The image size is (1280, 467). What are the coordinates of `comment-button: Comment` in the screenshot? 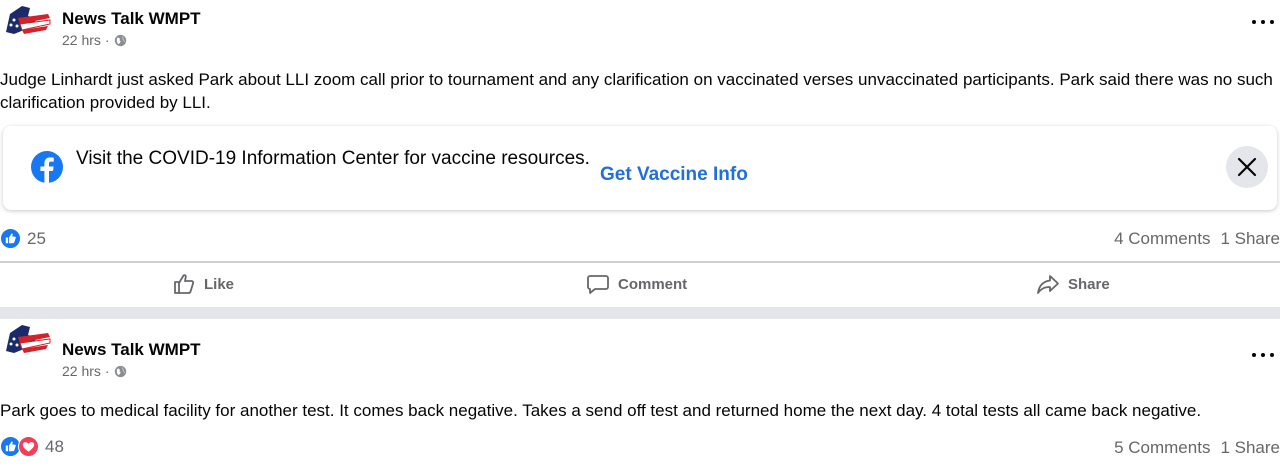 It's located at (636, 284).